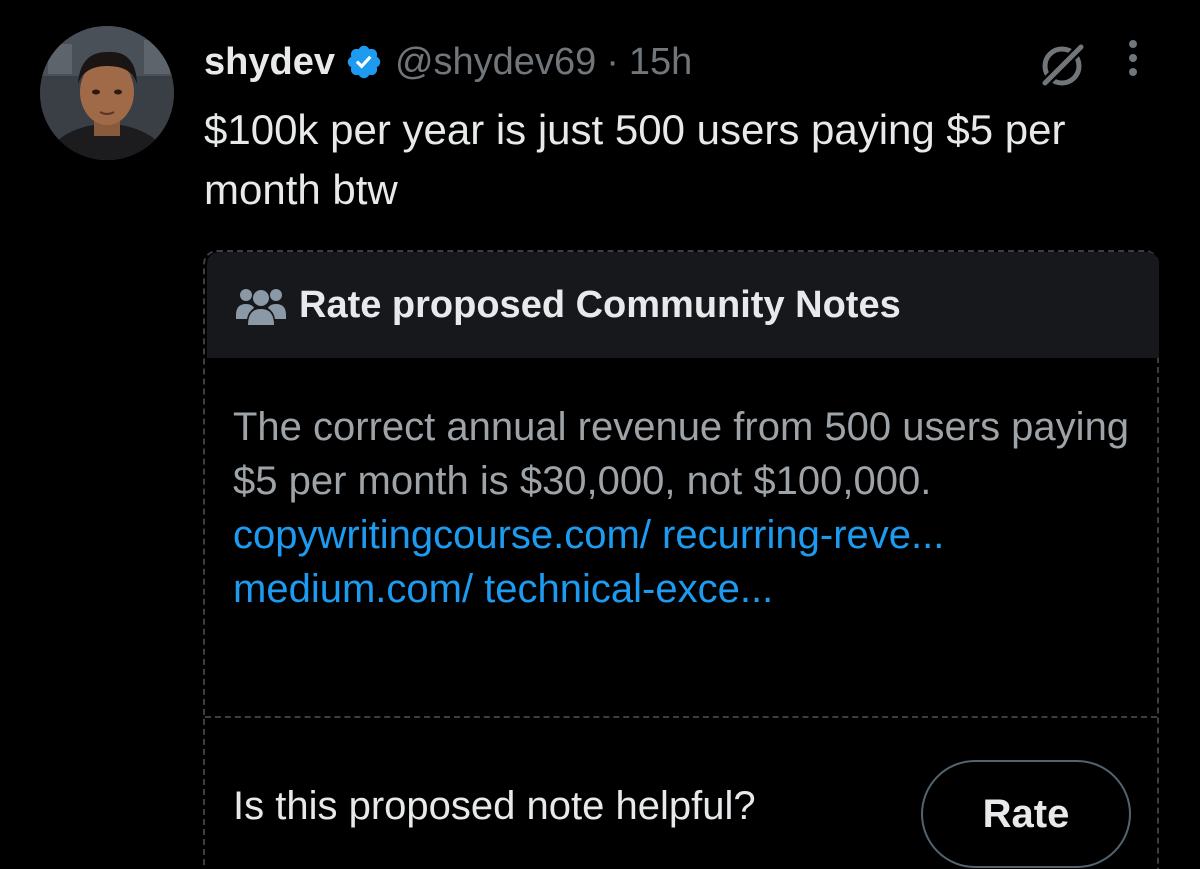  What do you see at coordinates (261, 305) in the screenshot?
I see `people-icon` at bounding box center [261, 305].